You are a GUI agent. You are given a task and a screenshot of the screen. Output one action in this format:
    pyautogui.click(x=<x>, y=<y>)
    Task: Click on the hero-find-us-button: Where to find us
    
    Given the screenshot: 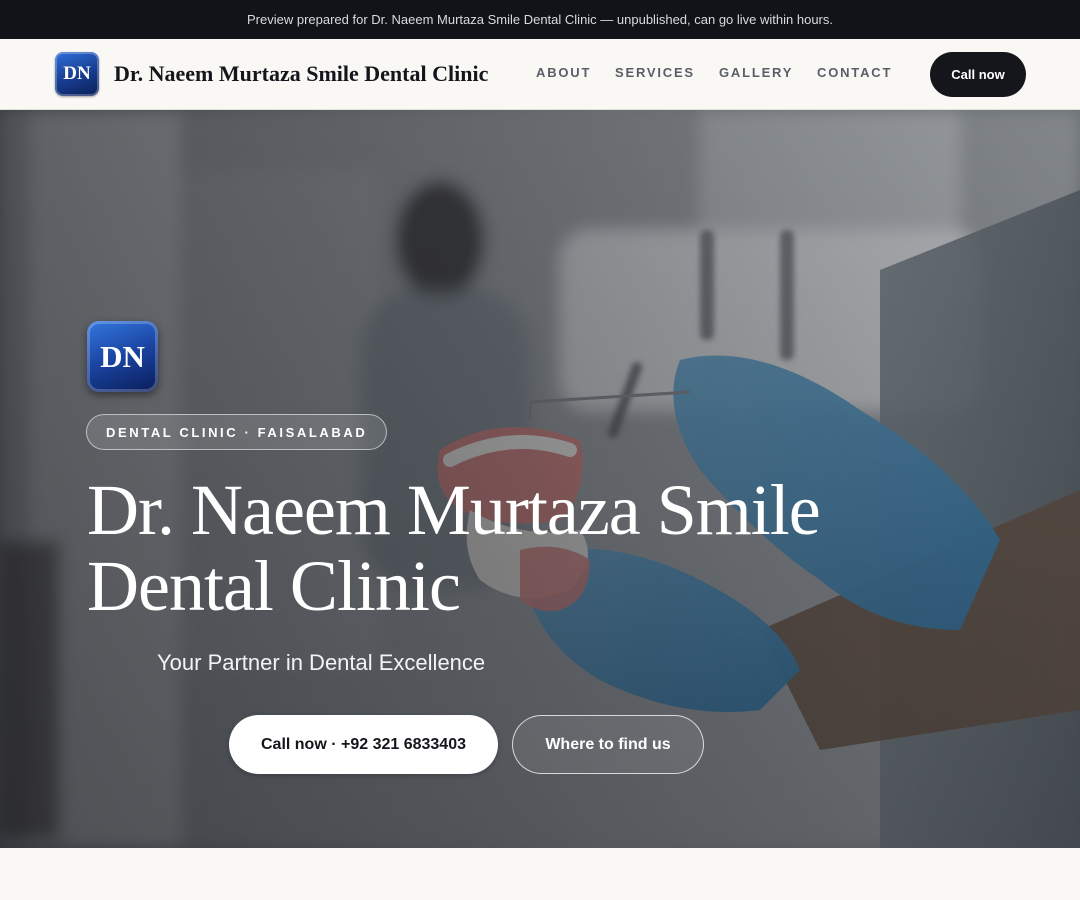 What is the action you would take?
    pyautogui.click(x=608, y=744)
    